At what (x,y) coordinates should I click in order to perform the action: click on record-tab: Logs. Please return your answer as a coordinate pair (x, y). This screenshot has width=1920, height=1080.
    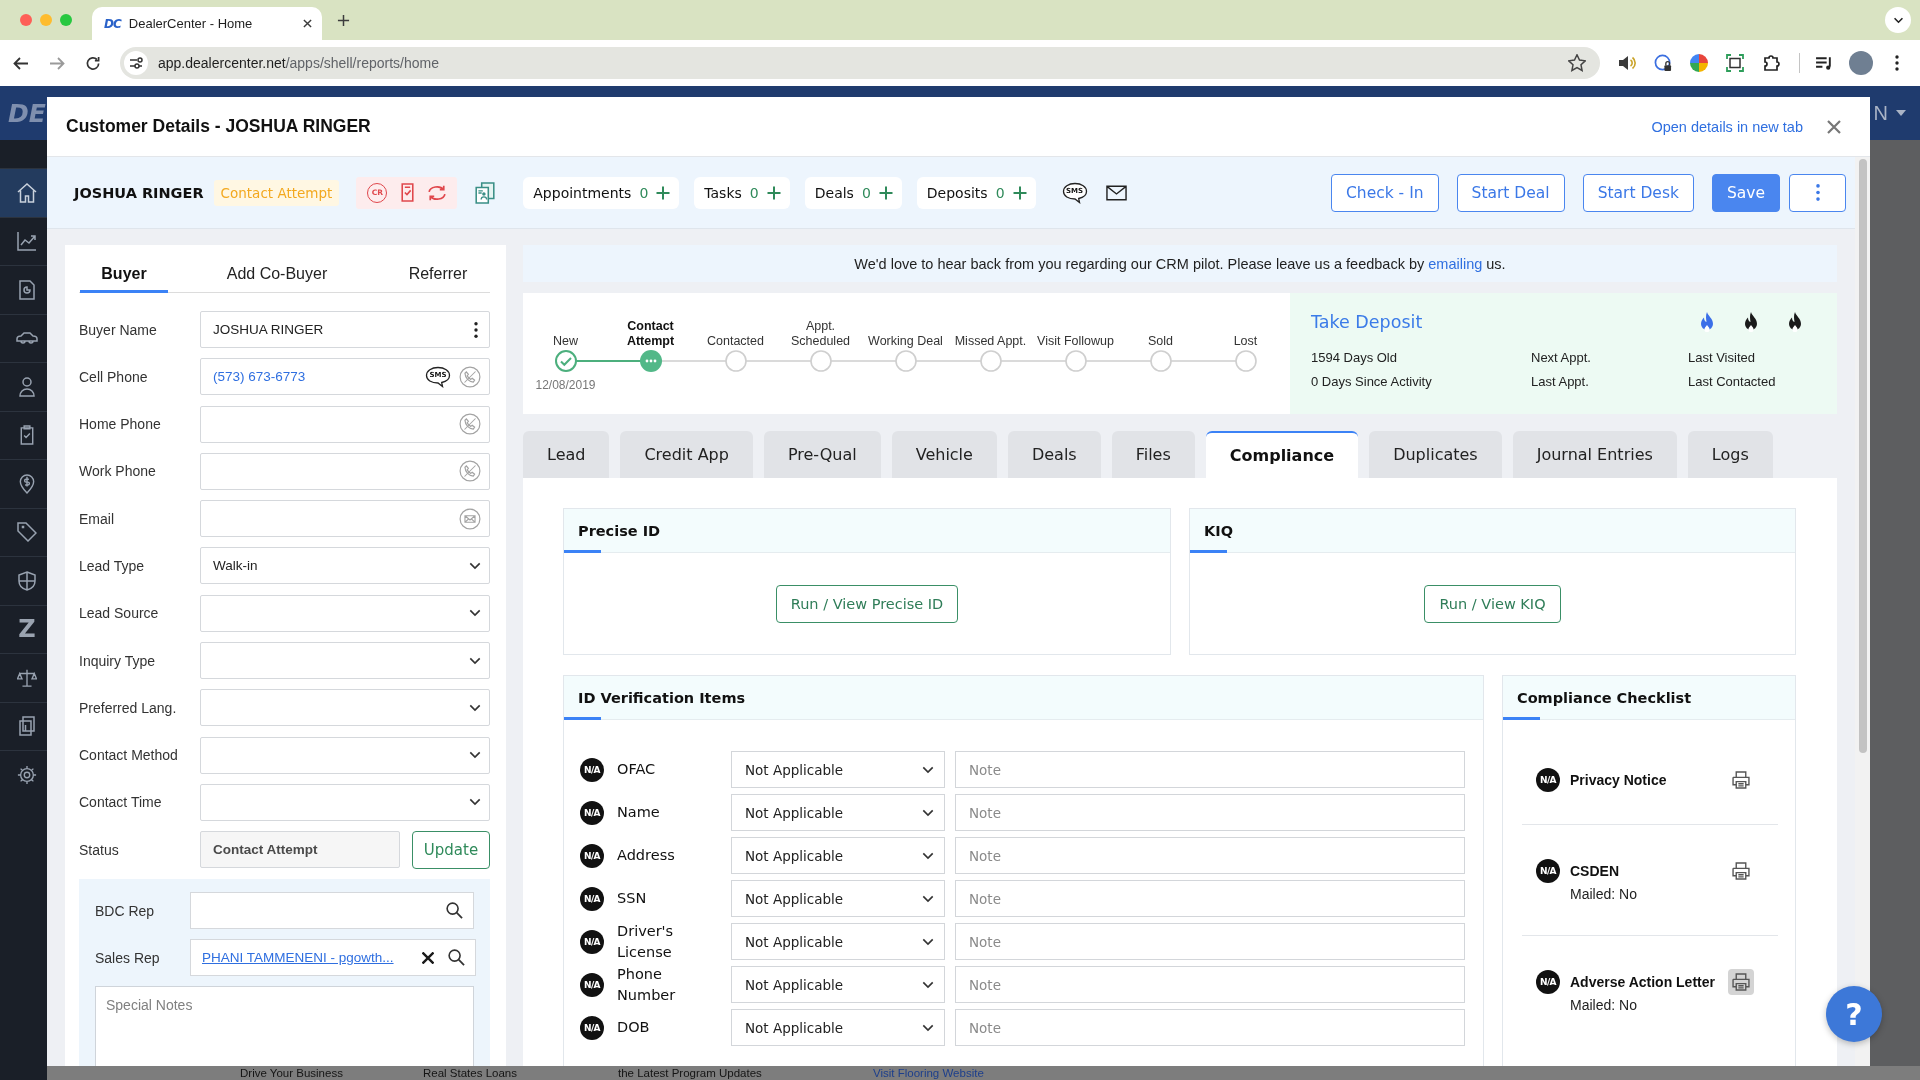
    Looking at the image, I should click on (1730, 454).